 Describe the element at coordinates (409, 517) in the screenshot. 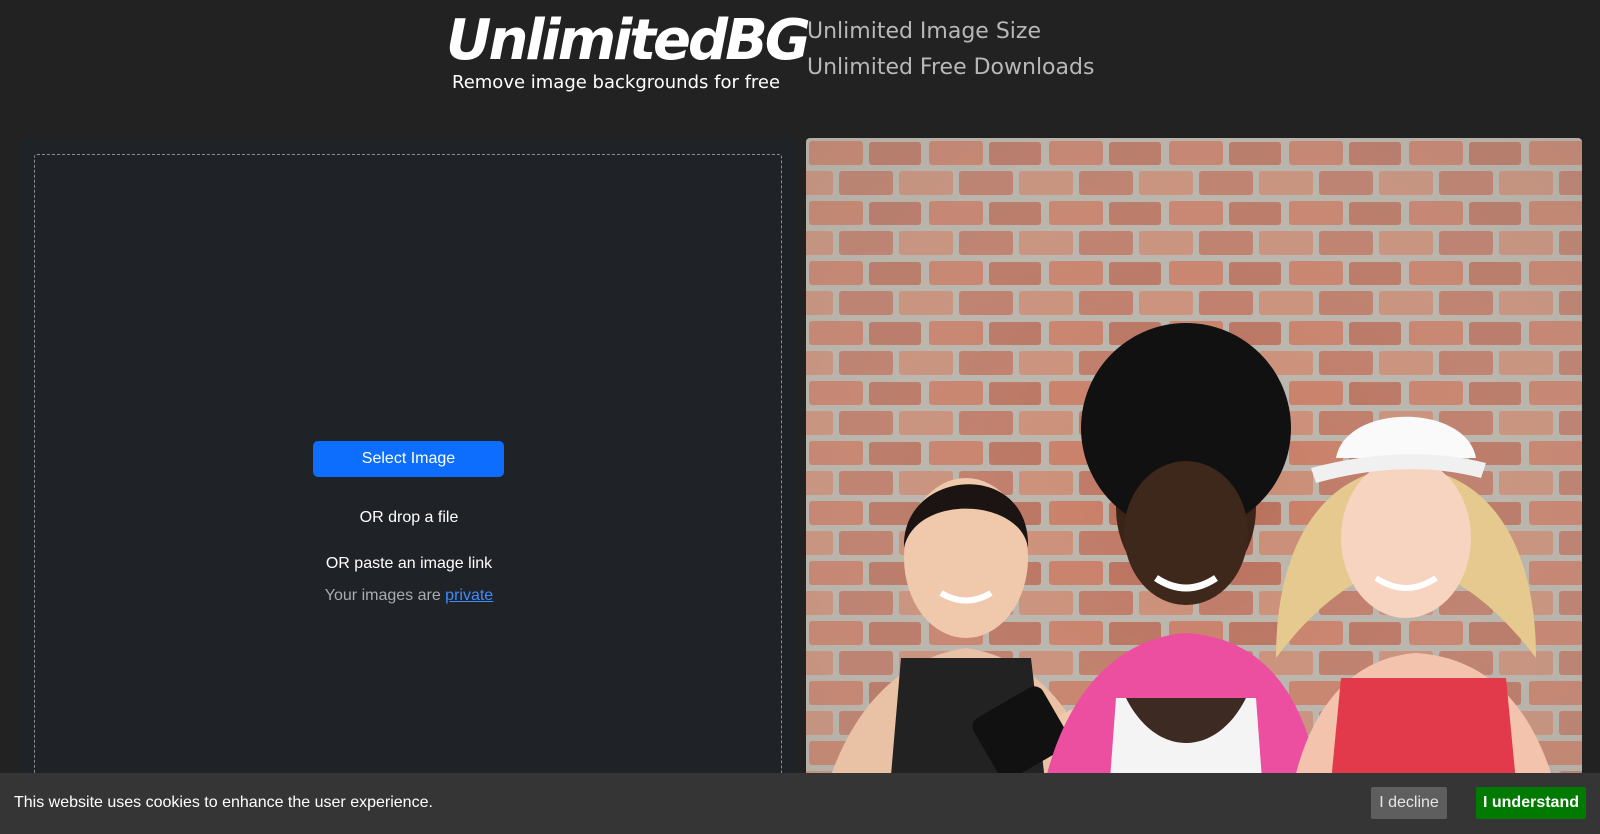

I see `drop-file-hint: OR drop a file` at that location.